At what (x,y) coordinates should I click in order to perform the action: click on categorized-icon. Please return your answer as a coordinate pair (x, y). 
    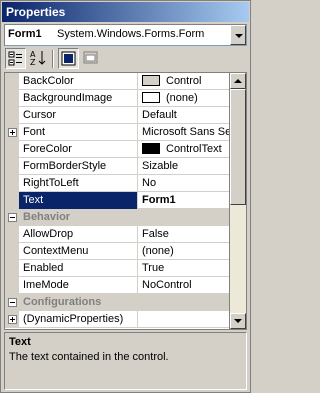
    Looking at the image, I should click on (15, 58).